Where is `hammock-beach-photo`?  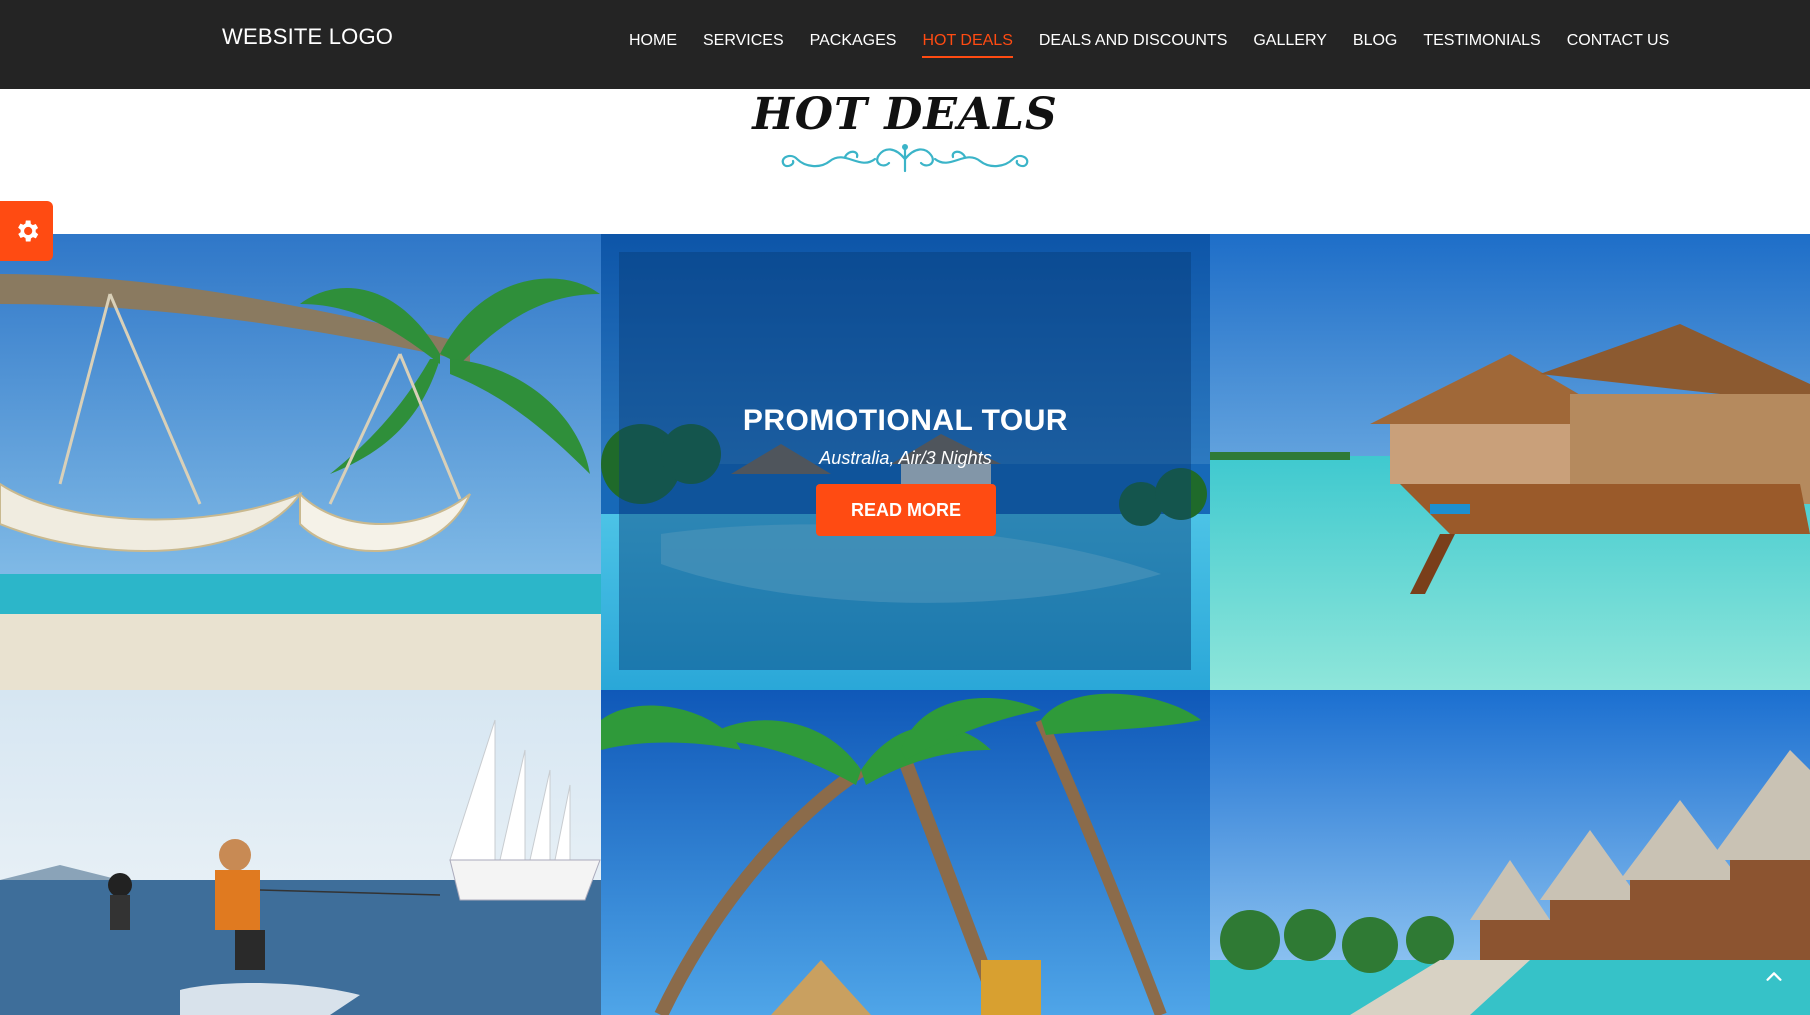
hammock-beach-photo is located at coordinates (300, 462).